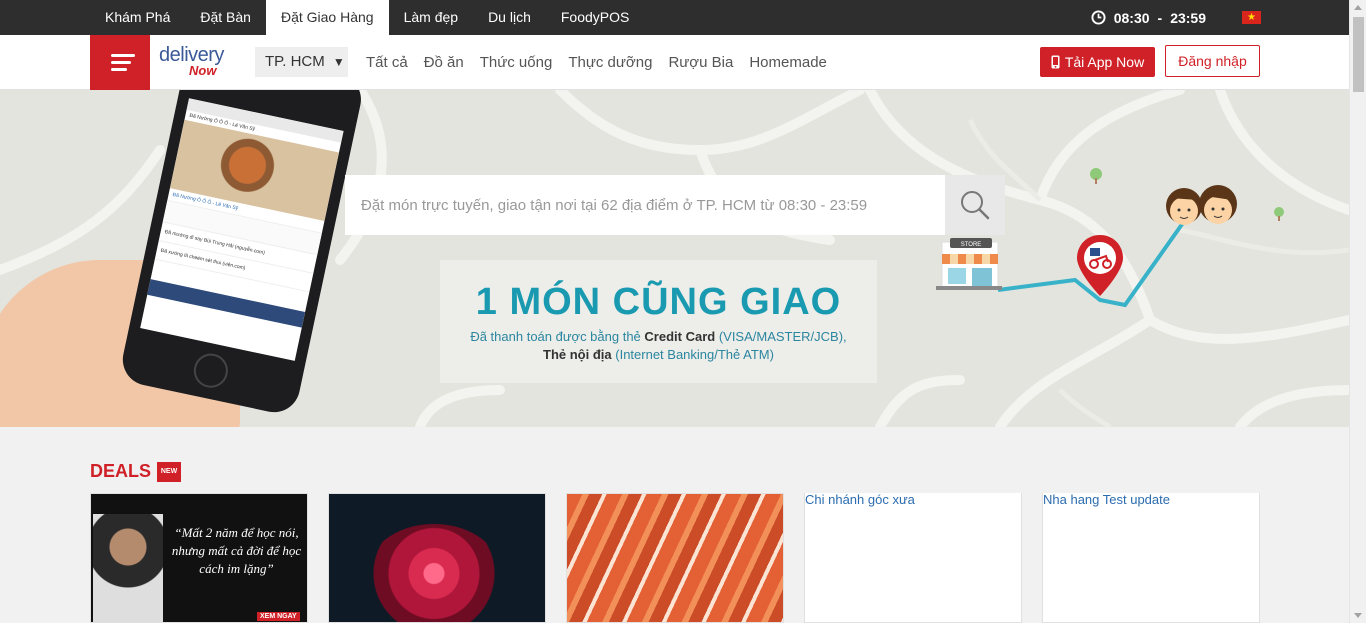  I want to click on deal-lobster-image, so click(675, 558).